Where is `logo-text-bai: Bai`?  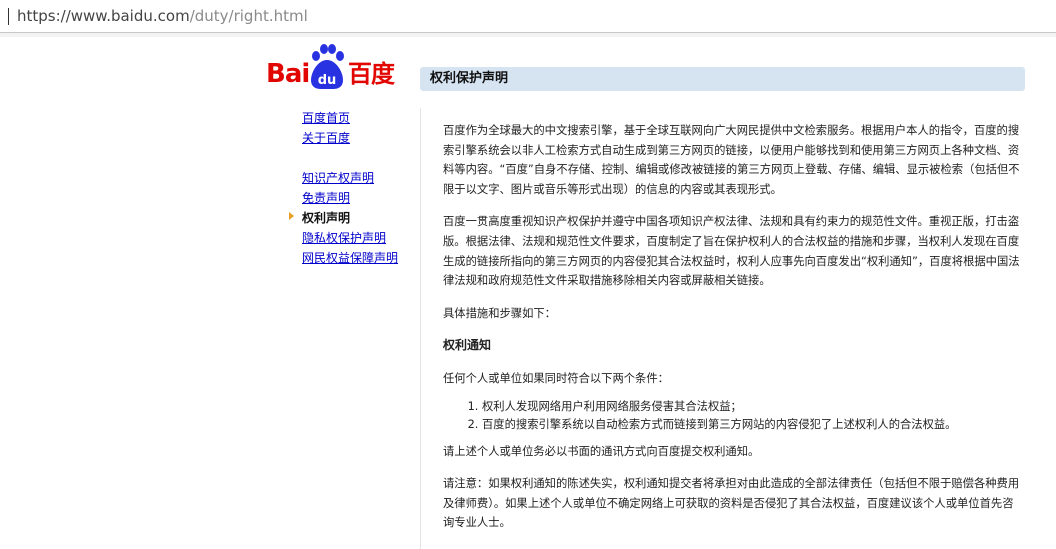 logo-text-bai: Bai is located at coordinates (288, 74).